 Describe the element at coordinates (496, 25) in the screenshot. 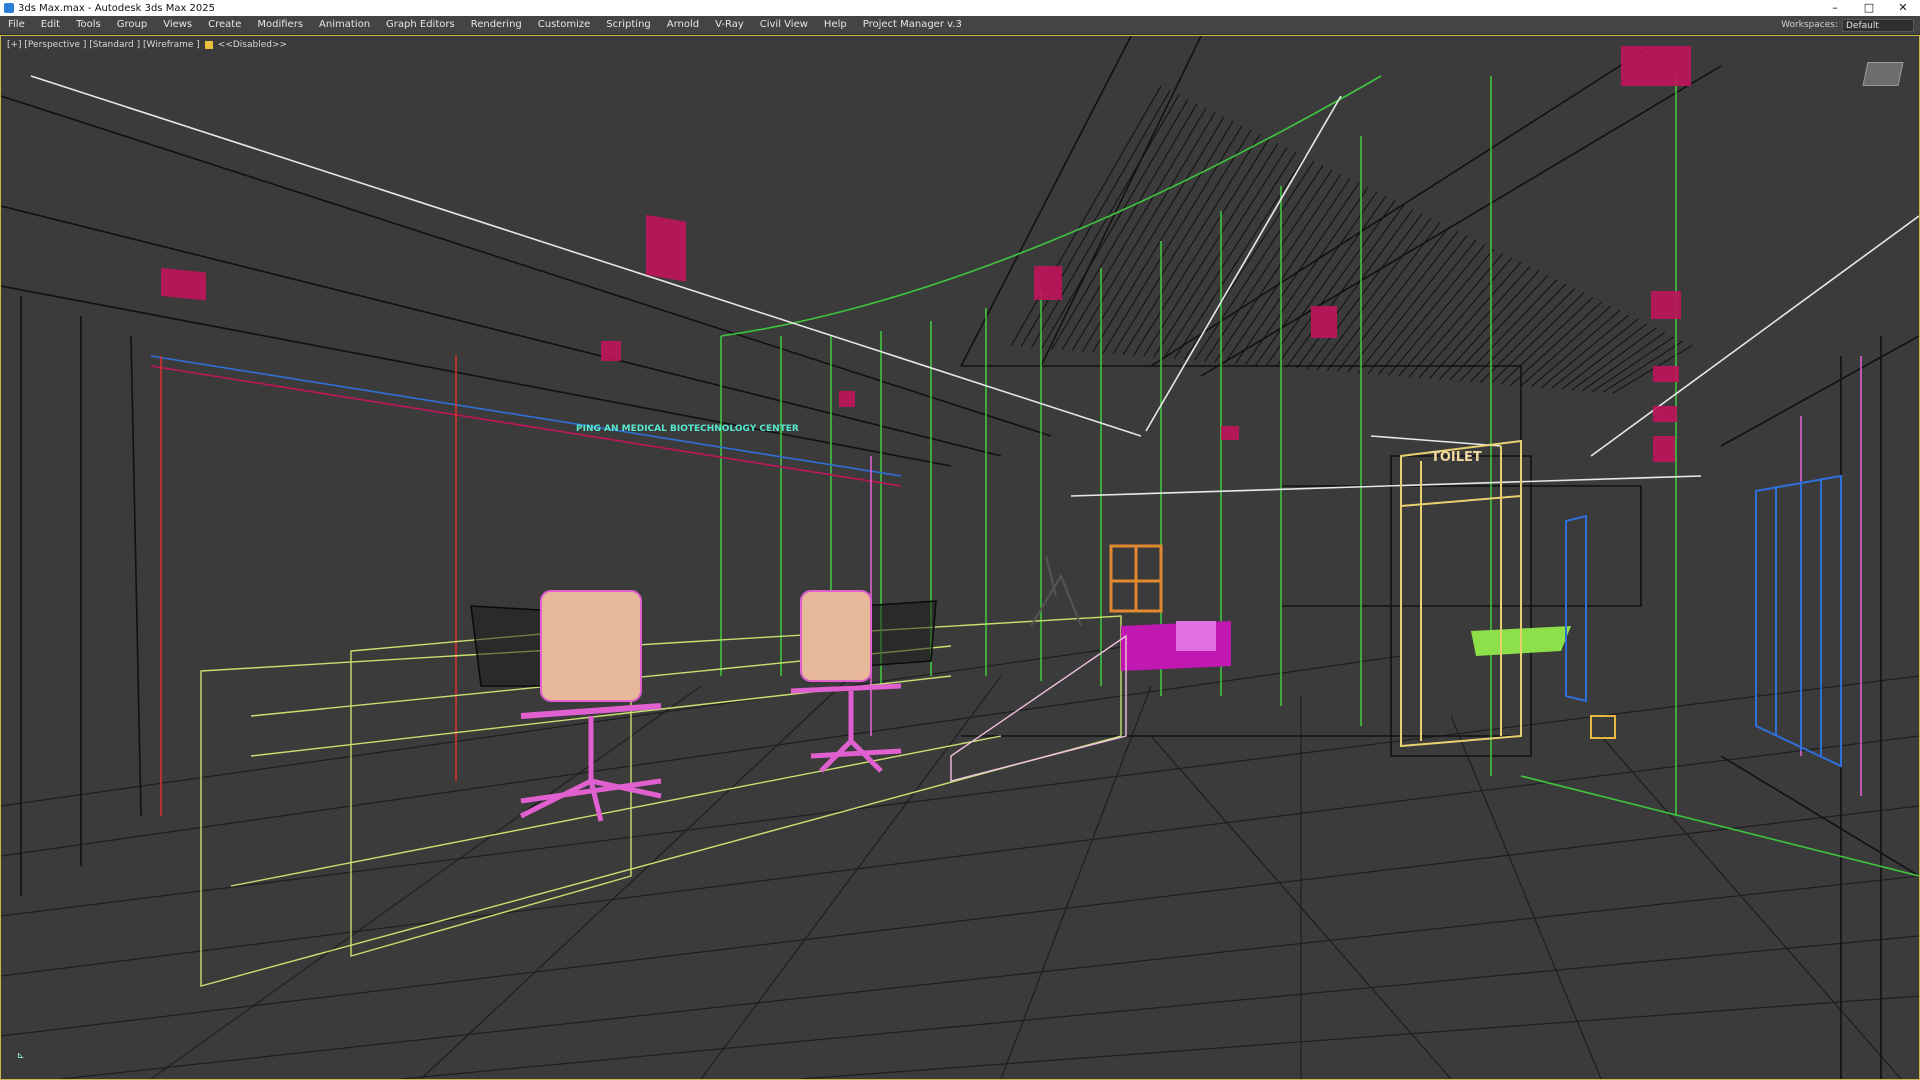

I see `menu-rendering: Rendering` at that location.